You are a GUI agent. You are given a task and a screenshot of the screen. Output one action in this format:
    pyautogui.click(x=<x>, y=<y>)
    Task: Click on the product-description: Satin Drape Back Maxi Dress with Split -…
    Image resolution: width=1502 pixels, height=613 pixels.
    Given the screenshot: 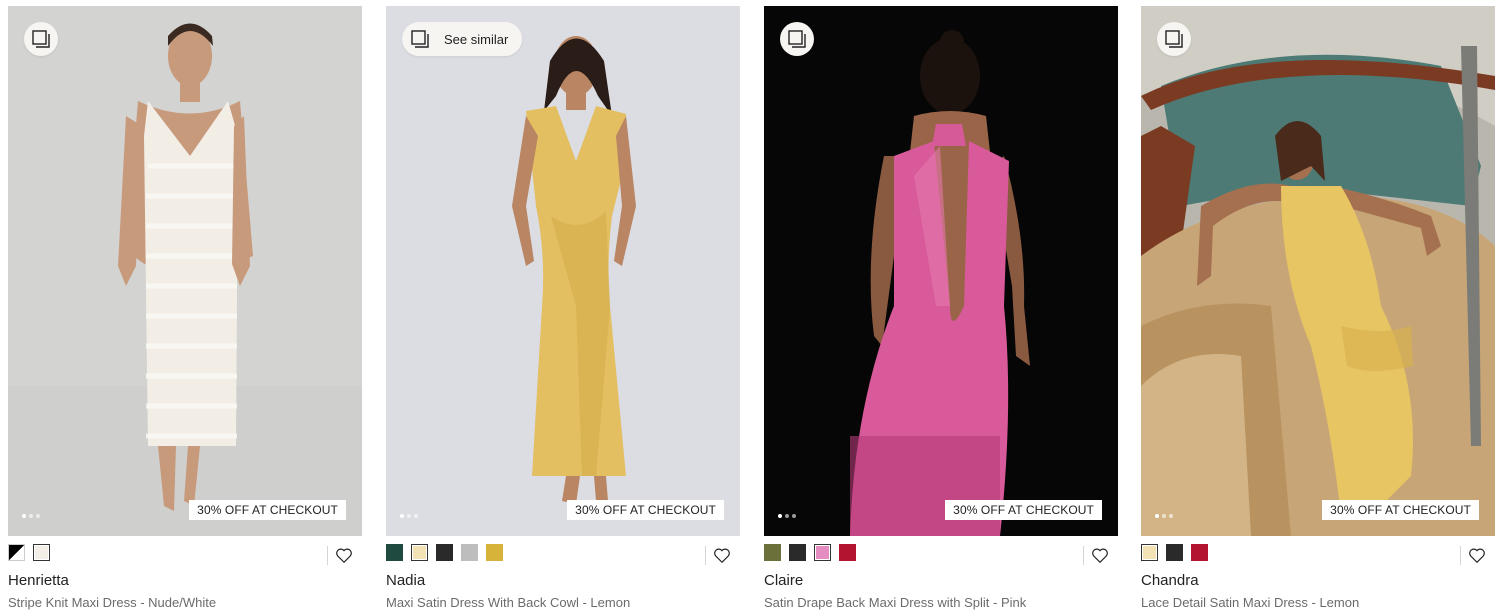 What is the action you would take?
    pyautogui.click(x=895, y=602)
    